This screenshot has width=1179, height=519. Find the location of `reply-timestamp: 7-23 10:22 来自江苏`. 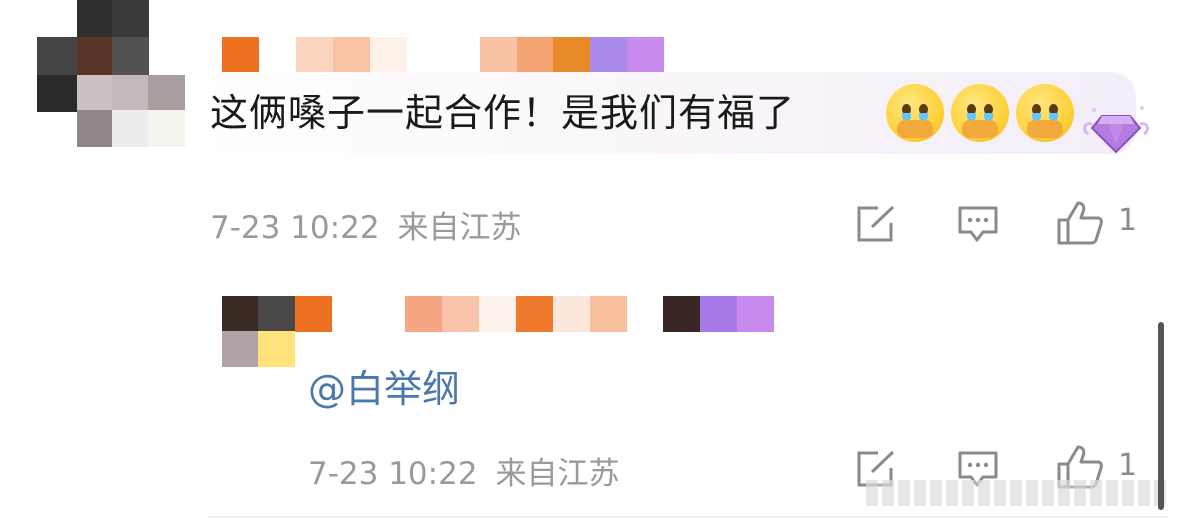

reply-timestamp: 7-23 10:22 来自江苏 is located at coordinates (464, 474).